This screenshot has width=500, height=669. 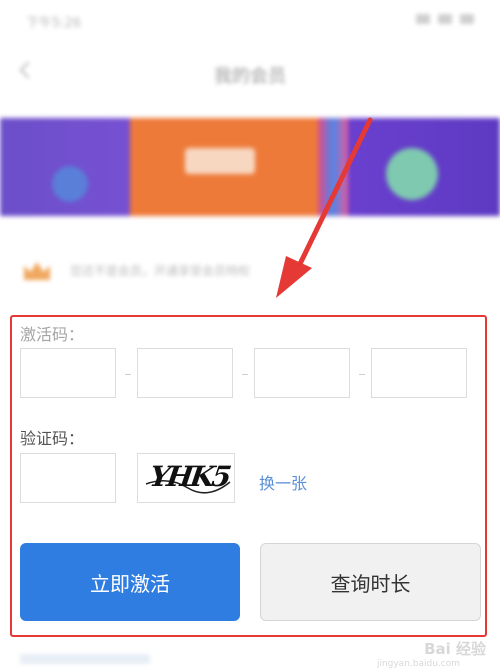 I want to click on nav-bar: 我的会员, so click(x=250, y=73).